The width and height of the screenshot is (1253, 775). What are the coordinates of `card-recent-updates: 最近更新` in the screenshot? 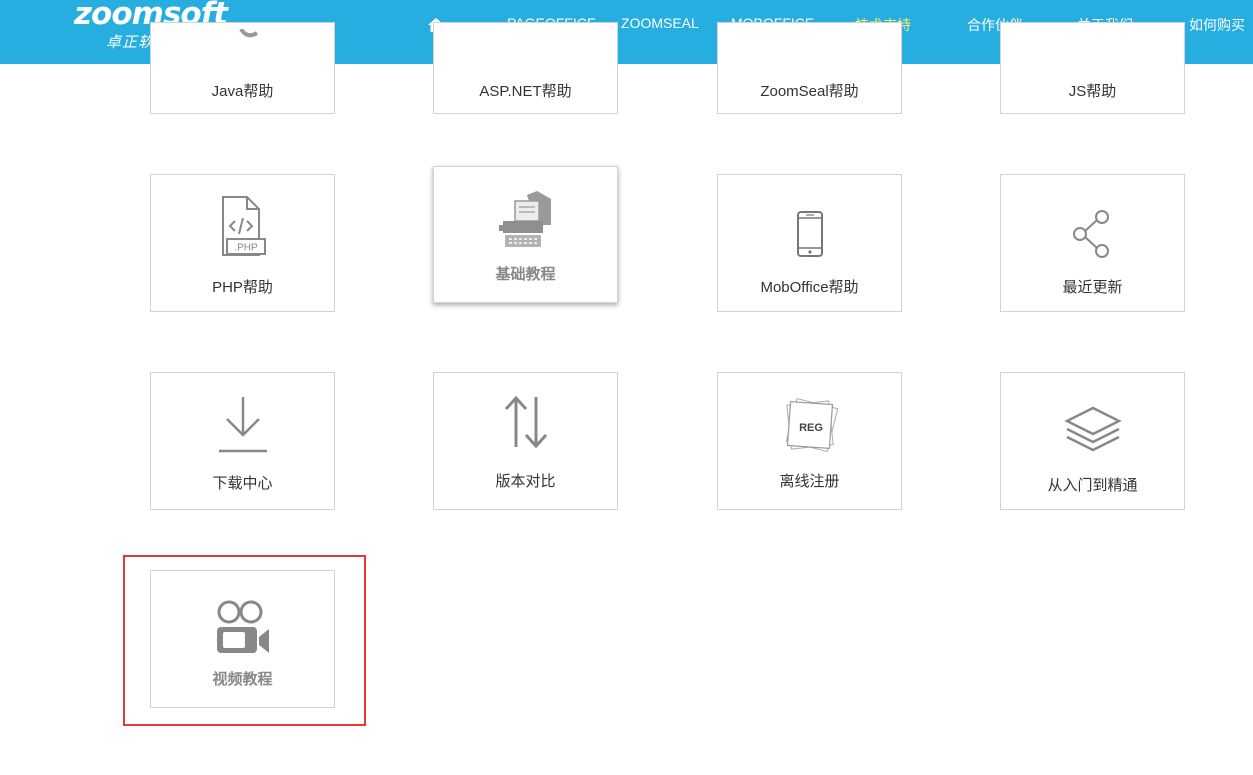 It's located at (1092, 243).